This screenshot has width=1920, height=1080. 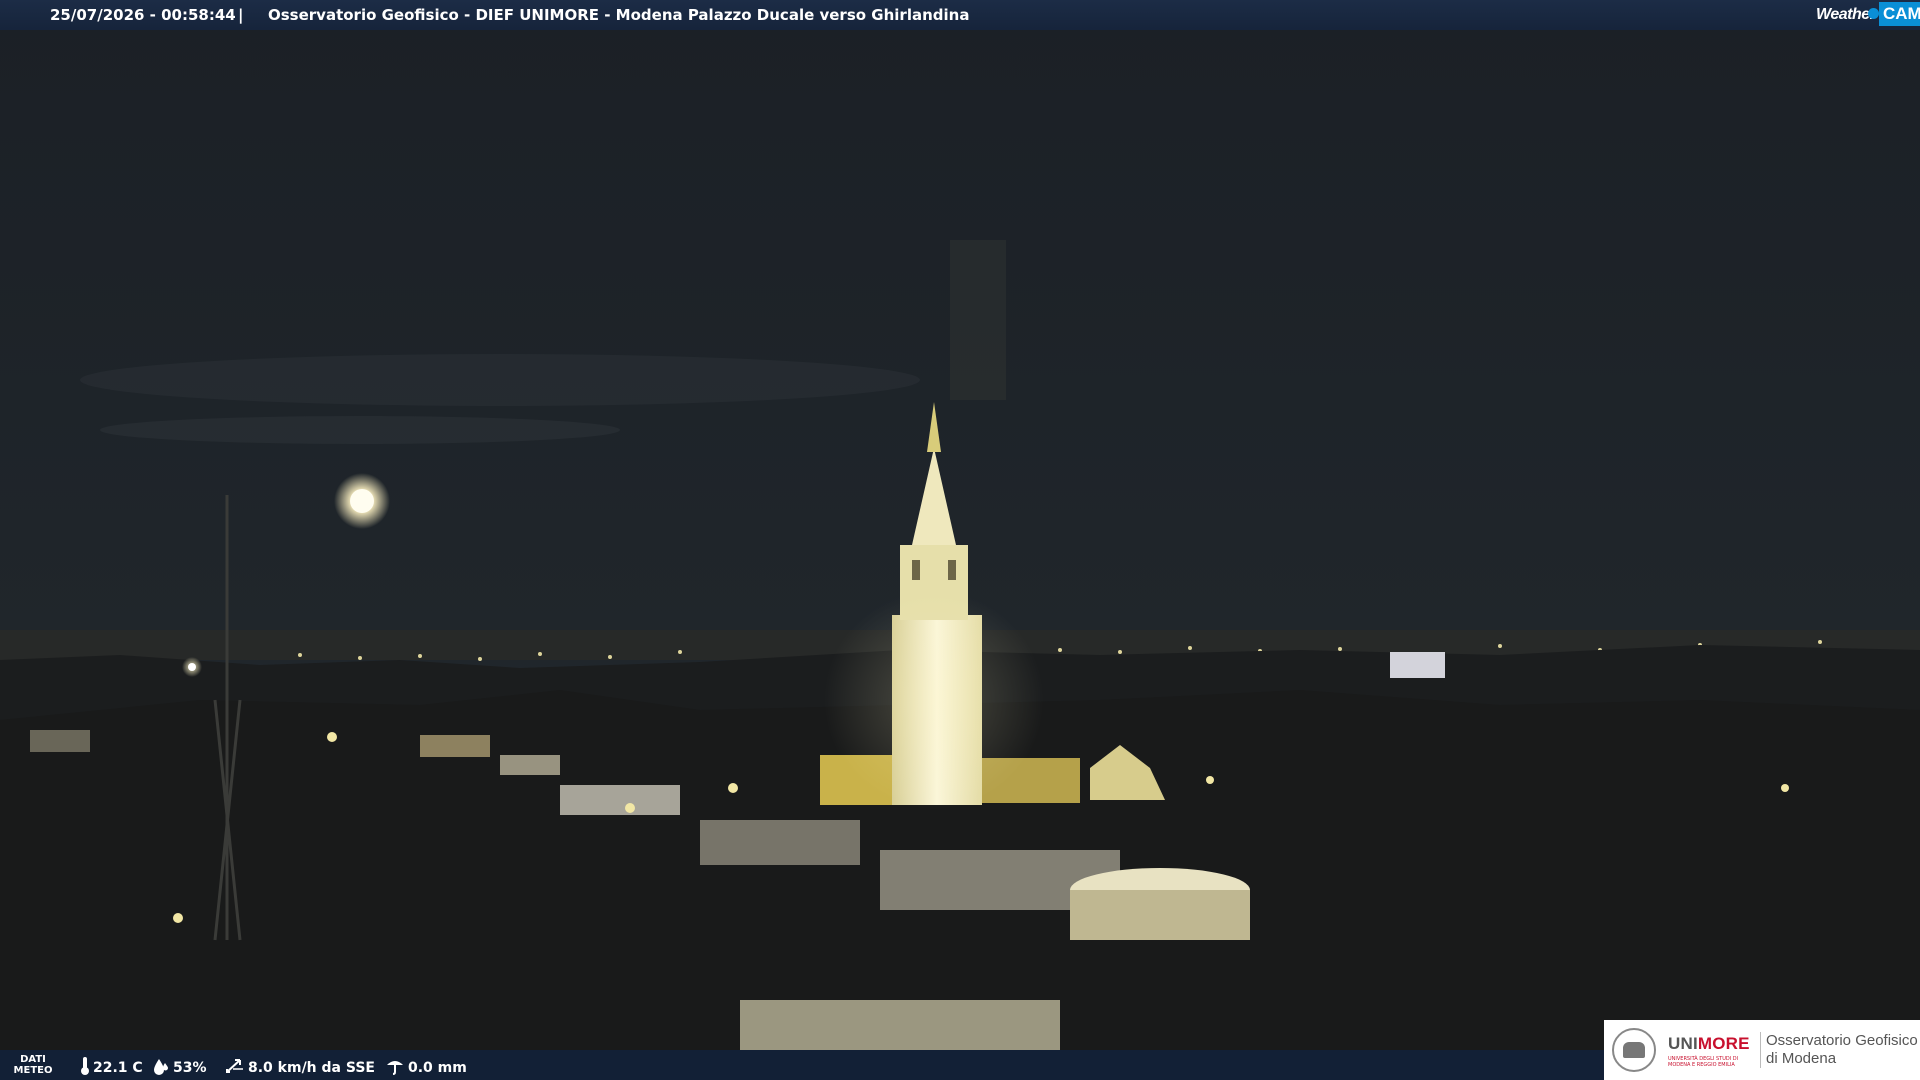 What do you see at coordinates (118, 1068) in the screenshot?
I see `temperature-value: 22.1 C` at bounding box center [118, 1068].